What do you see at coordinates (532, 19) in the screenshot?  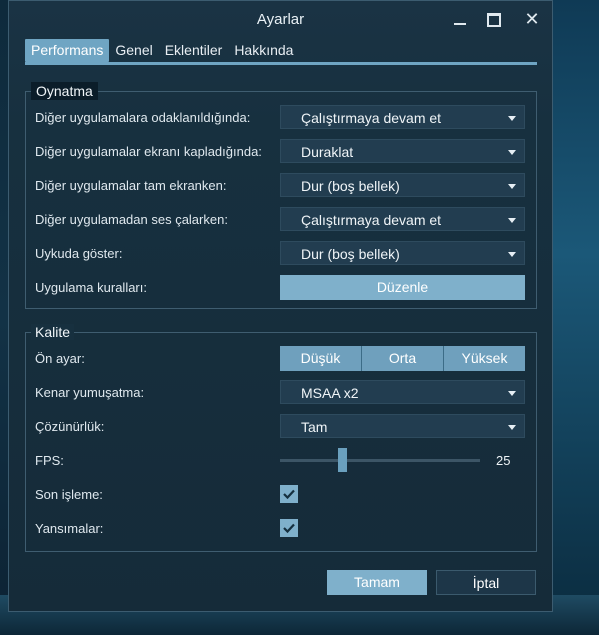 I see `close-icon: ✕` at bounding box center [532, 19].